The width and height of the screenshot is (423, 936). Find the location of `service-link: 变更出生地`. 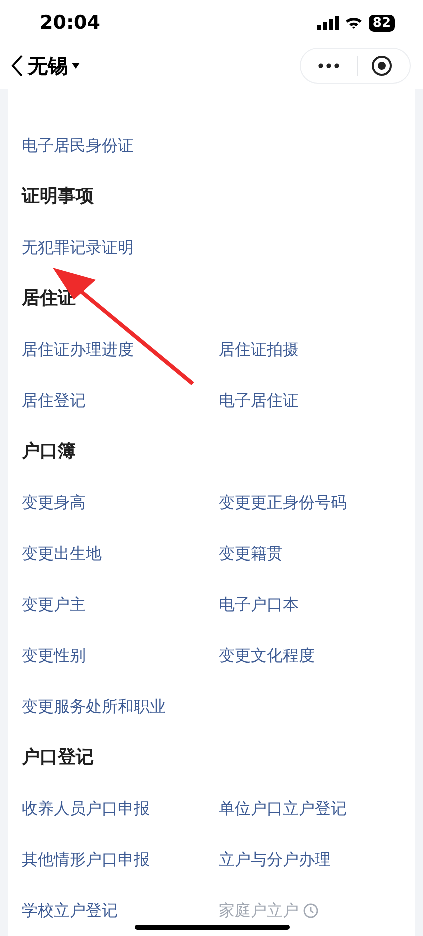

service-link: 变更出生地 is located at coordinates (62, 554).